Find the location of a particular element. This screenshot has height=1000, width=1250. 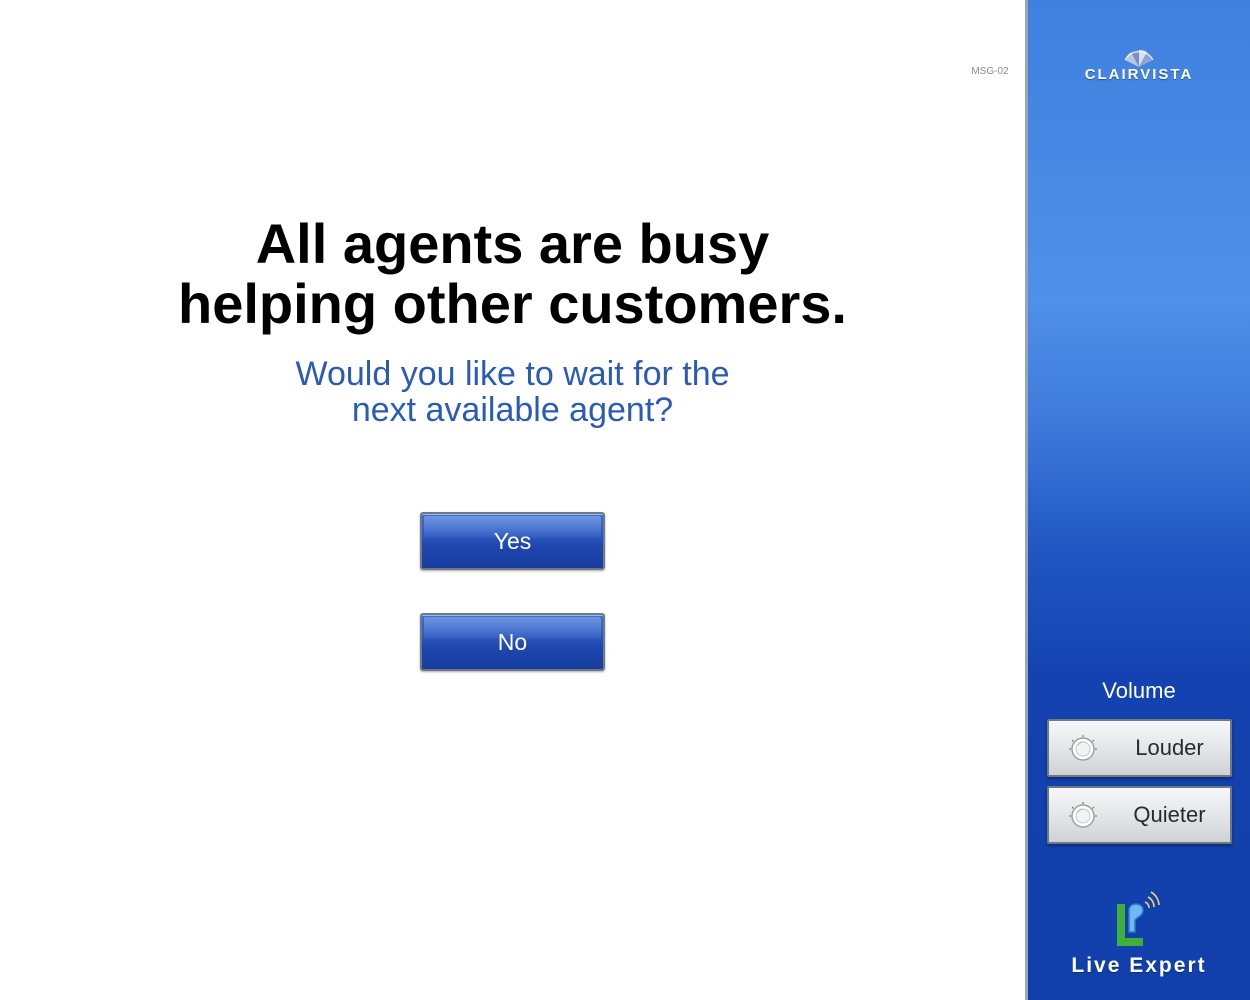

product-name: Live Expert is located at coordinates (1139, 965).